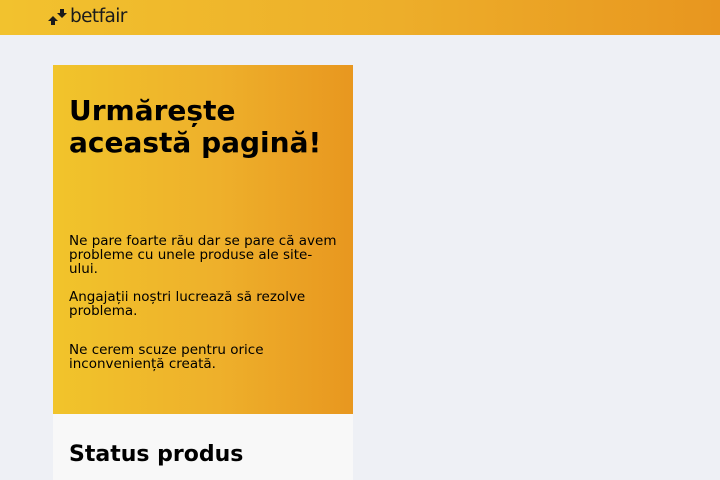 The image size is (720, 480). I want to click on betfair-logo-link: betfair, so click(87, 17).